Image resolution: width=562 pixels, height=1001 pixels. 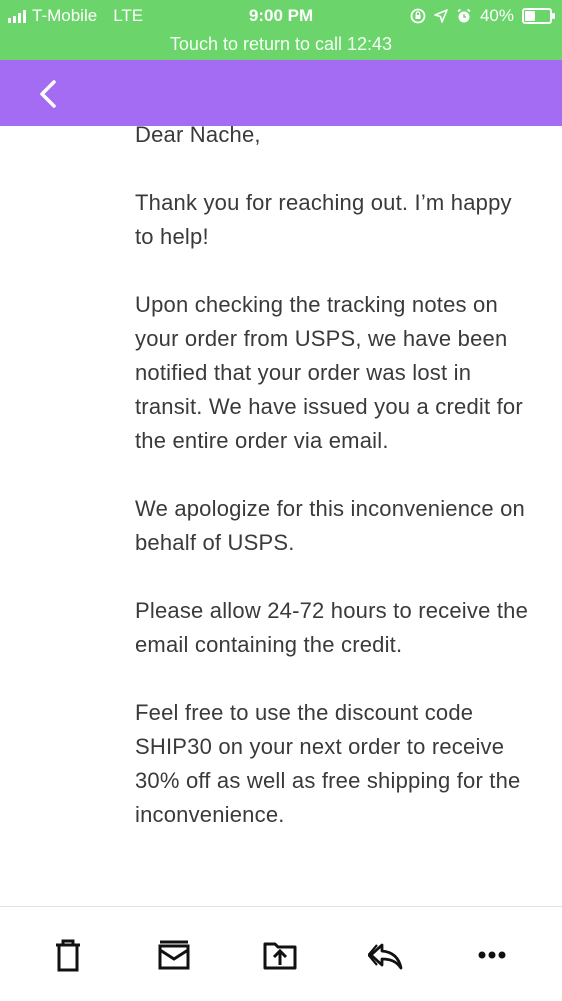 I want to click on back-button, so click(x=50, y=94).